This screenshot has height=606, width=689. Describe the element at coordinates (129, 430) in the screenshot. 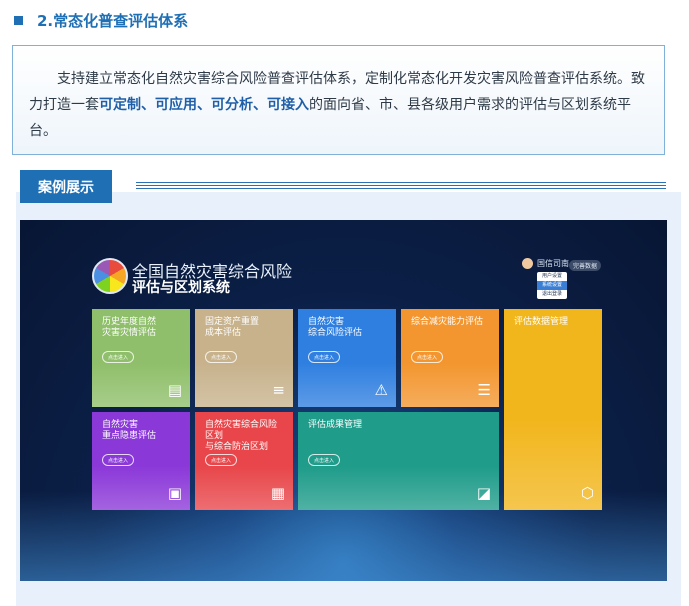

I see `tile-hidden-title: 自然灾害 重点隐患评估` at that location.